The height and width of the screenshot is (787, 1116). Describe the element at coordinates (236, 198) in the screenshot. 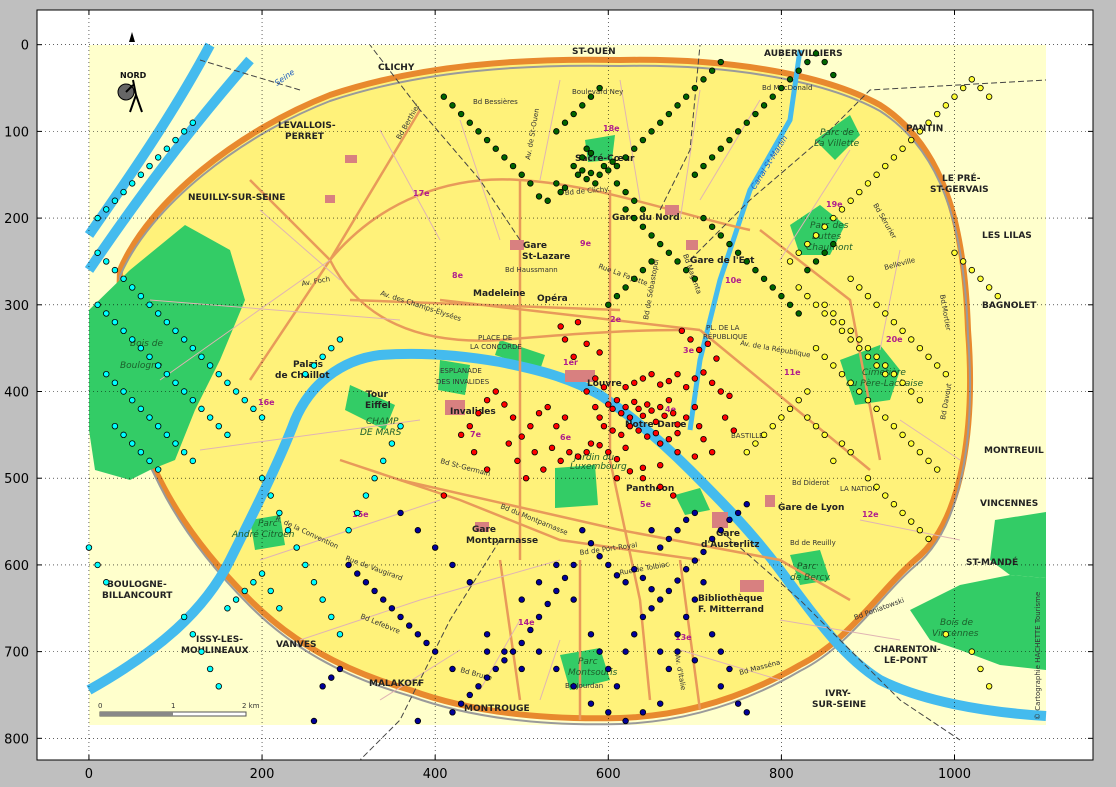

I see `map-label-neuilly: NEUILLY-SUR-SEINE` at that location.